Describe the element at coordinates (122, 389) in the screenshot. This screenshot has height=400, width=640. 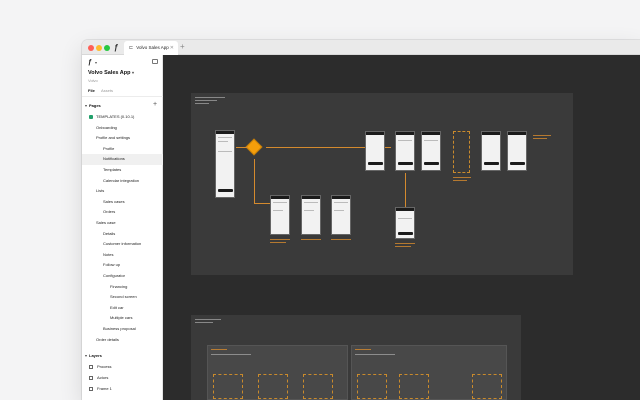
I see `layer-item: Frame 1` at that location.